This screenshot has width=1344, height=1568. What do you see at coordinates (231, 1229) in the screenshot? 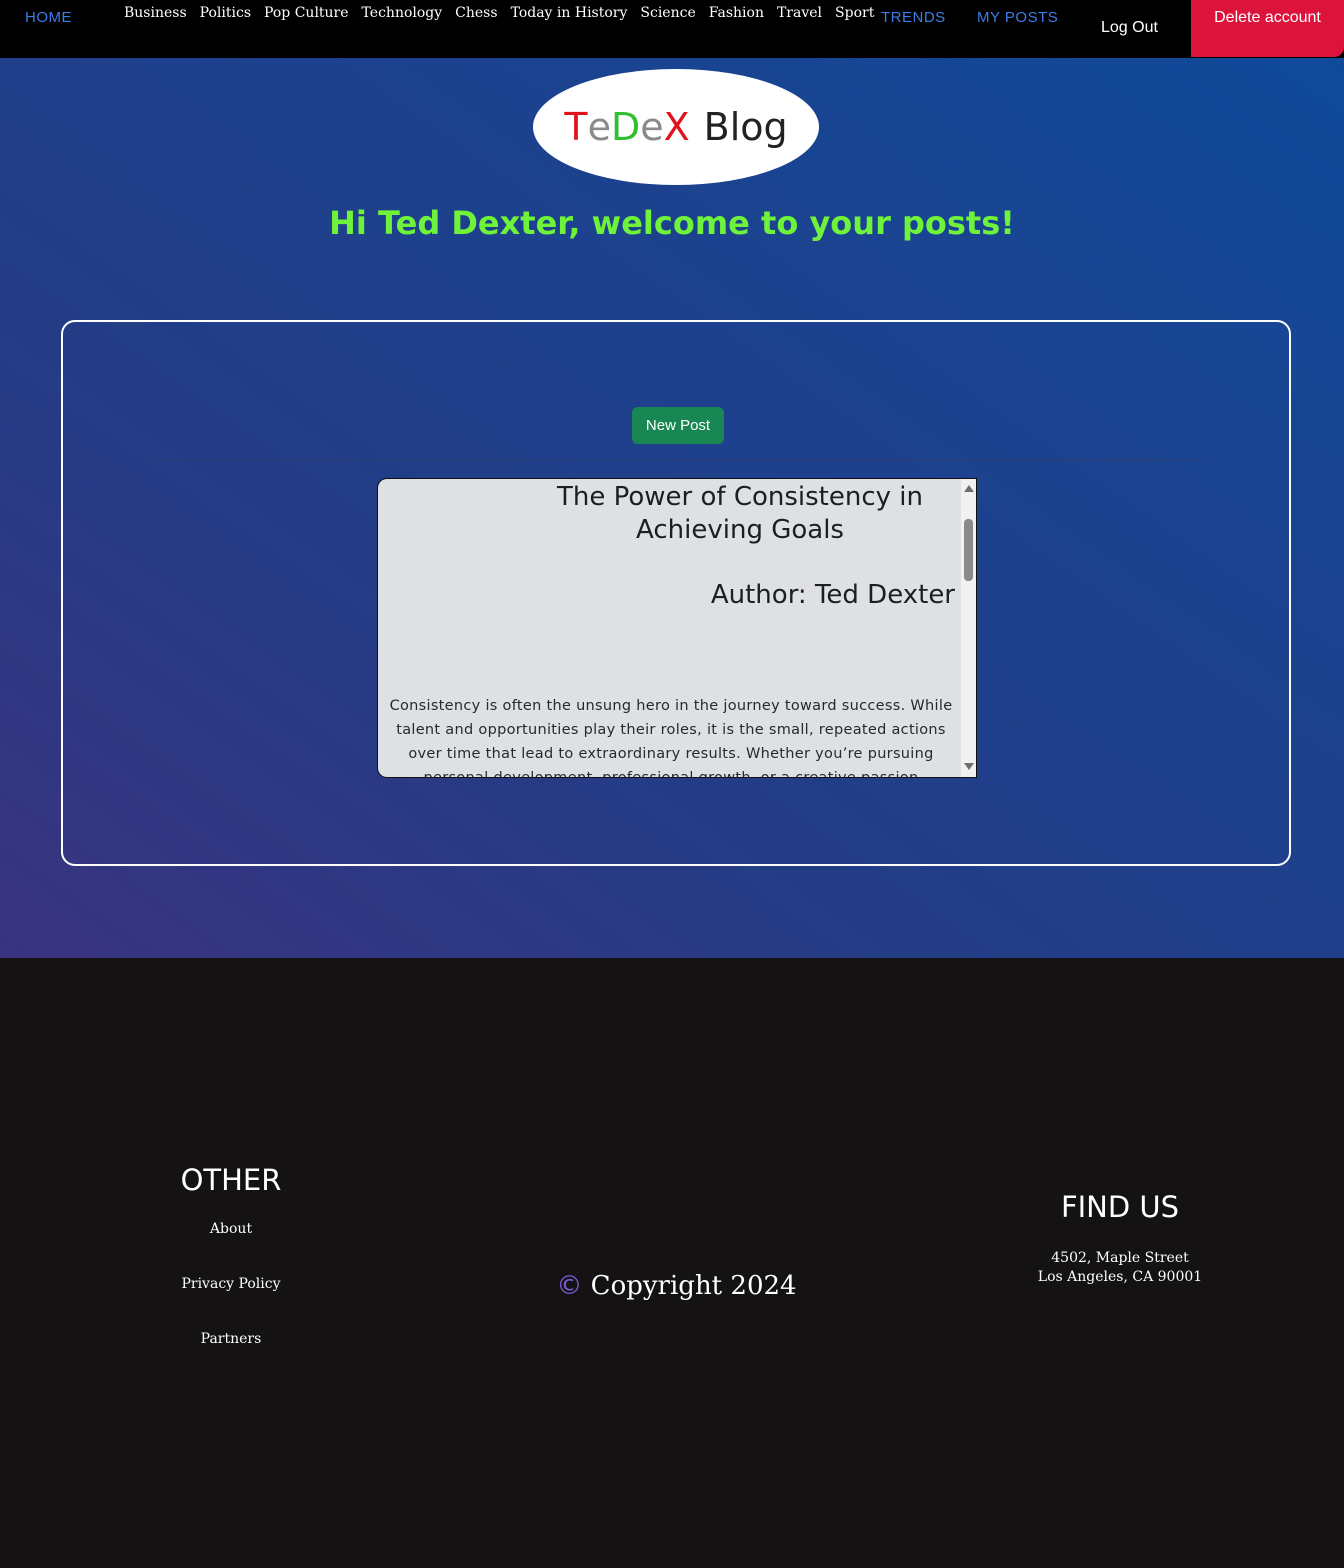
I see `footer-link-about: About` at bounding box center [231, 1229].